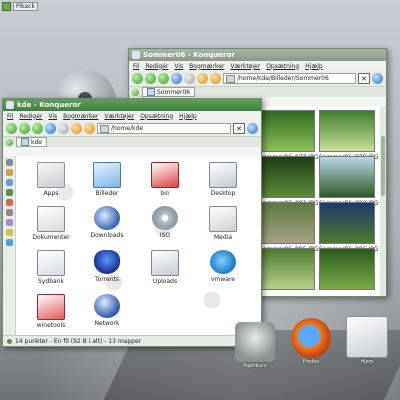 The width and height of the screenshot is (400, 400). What do you see at coordinates (51, 267) in the screenshot?
I see `folder-item: Sydbank` at bounding box center [51, 267].